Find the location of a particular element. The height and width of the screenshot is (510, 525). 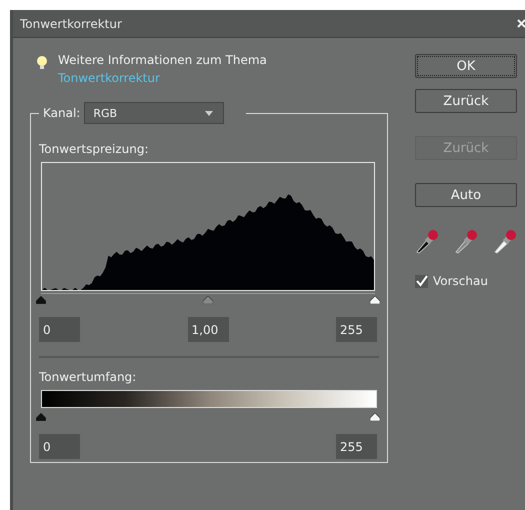

input-levels-label: Tonwertspreizung: is located at coordinates (94, 149).